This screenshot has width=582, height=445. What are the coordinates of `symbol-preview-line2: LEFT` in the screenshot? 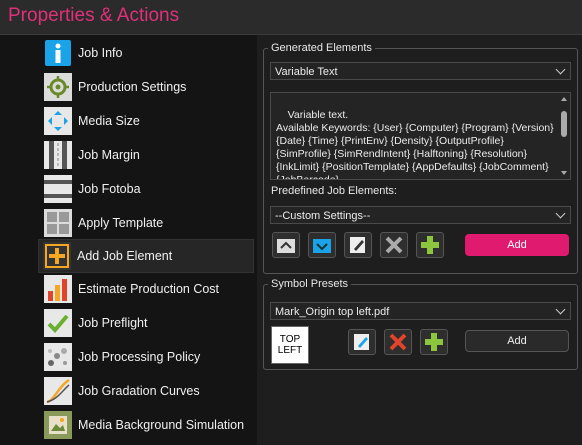 It's located at (290, 350).